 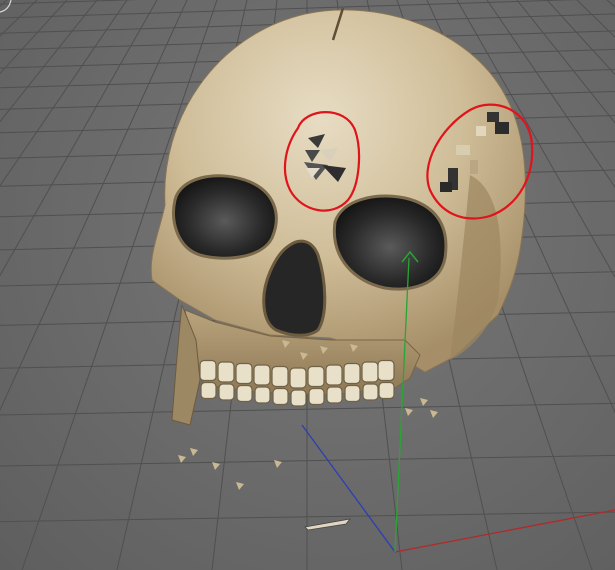 I want to click on axis-z-line, so click(x=348, y=488).